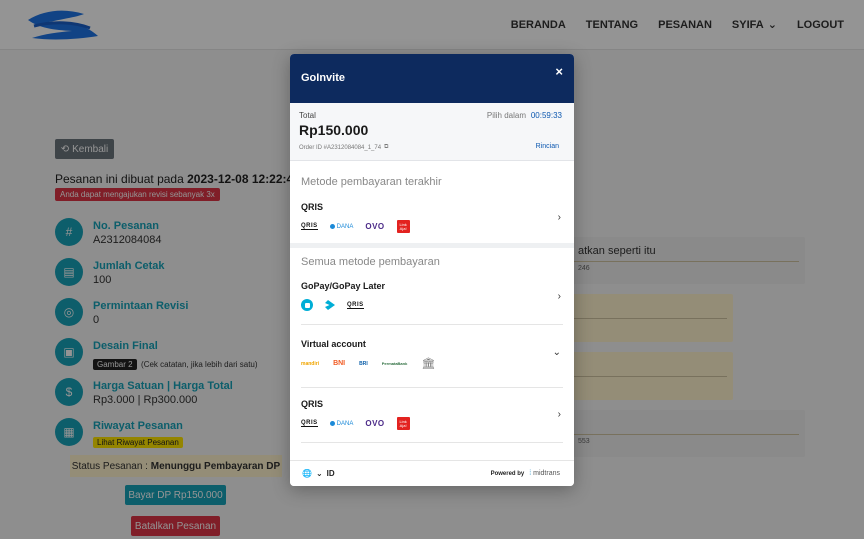 The image size is (864, 539). I want to click on modal-footer: 🌐 ⌄ ID Powered by ⁞ midtrans, so click(432, 473).